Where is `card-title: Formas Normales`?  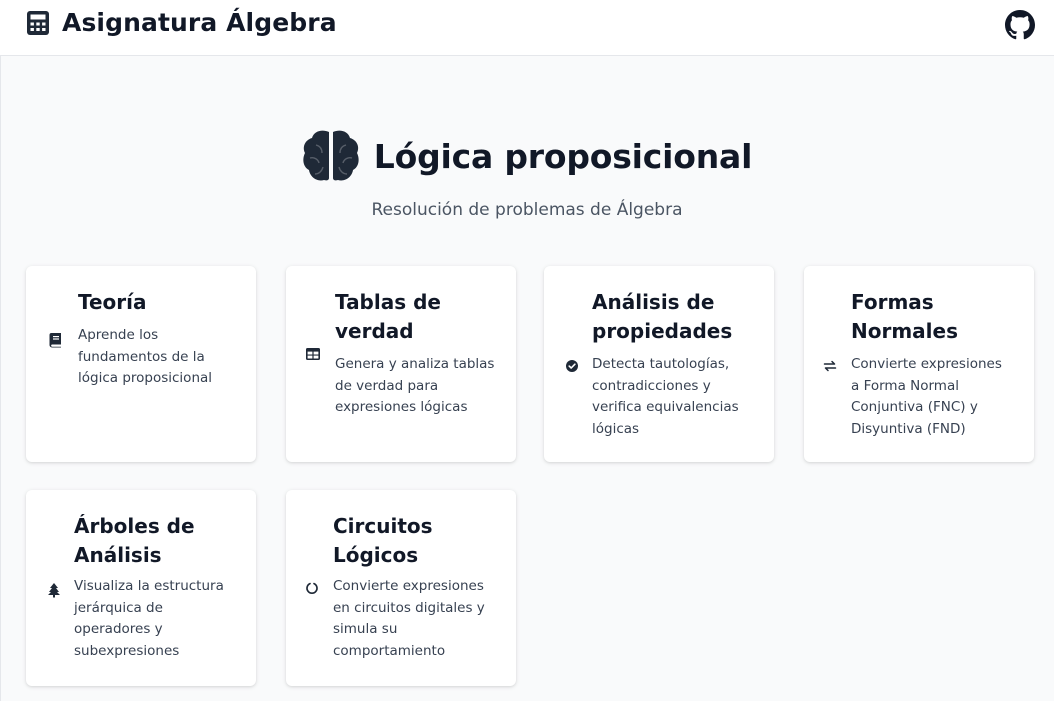 card-title: Formas Normales is located at coordinates (905, 316).